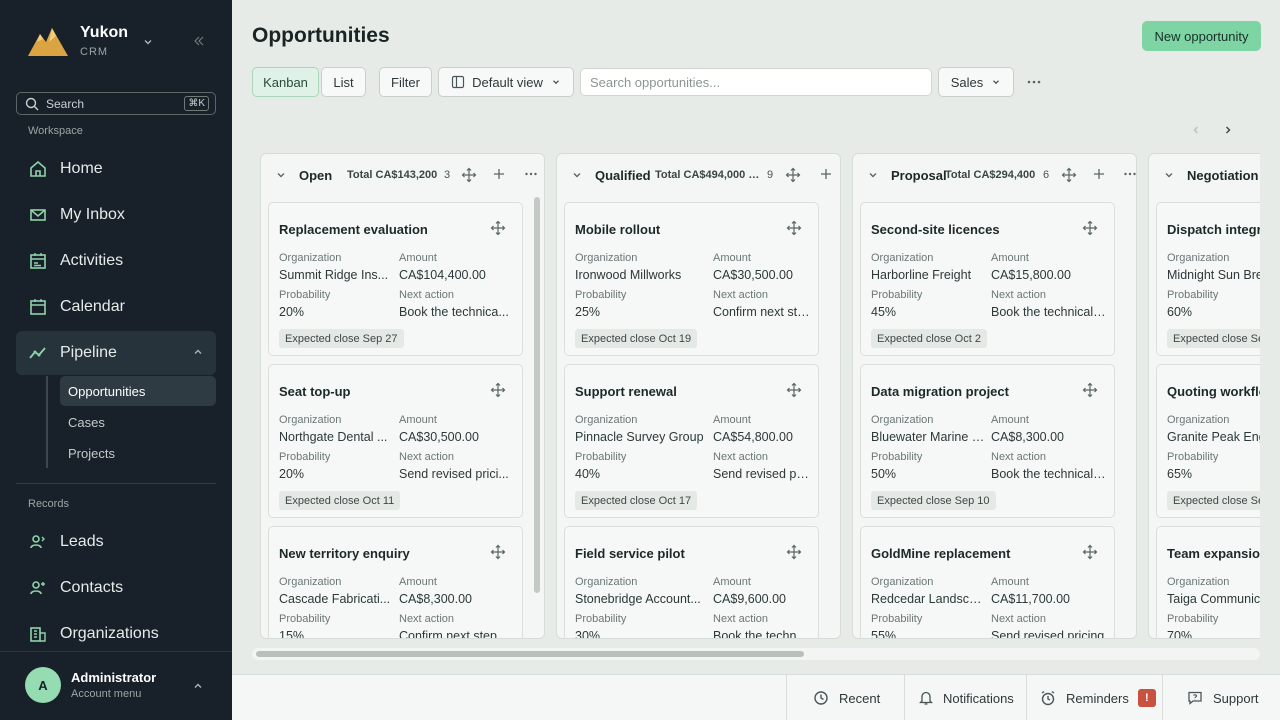 This screenshot has height=720, width=1280. I want to click on support-button: Support, so click(1221, 697).